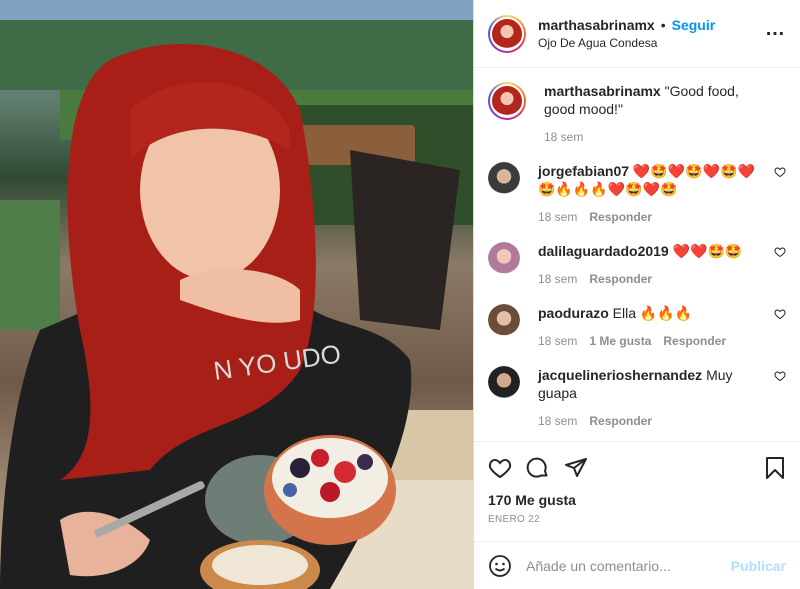  I want to click on emoji-icon, so click(500, 566).